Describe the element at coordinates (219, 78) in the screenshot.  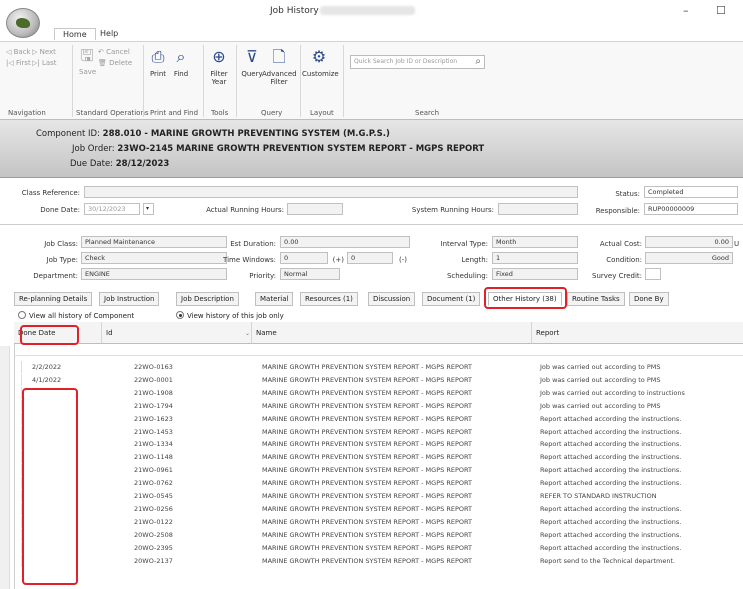
I see `filter-year-button: Filter Year` at that location.